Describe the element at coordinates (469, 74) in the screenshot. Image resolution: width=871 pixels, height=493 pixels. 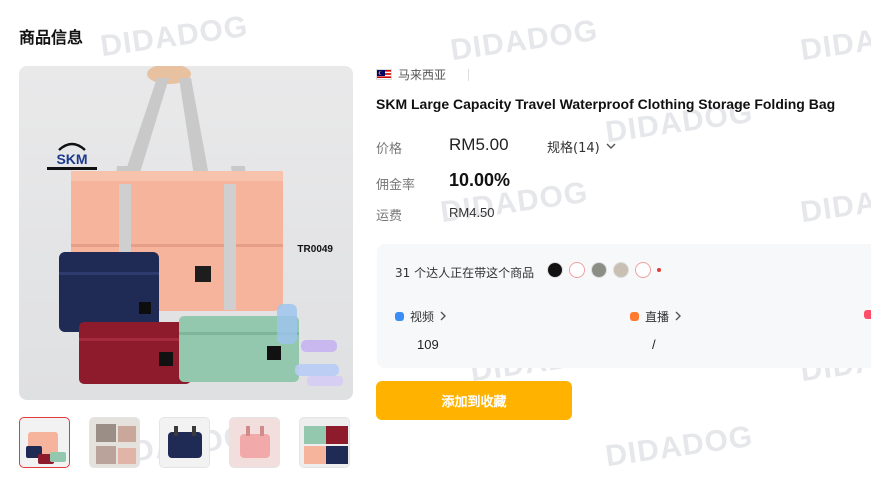
I see `divider` at that location.